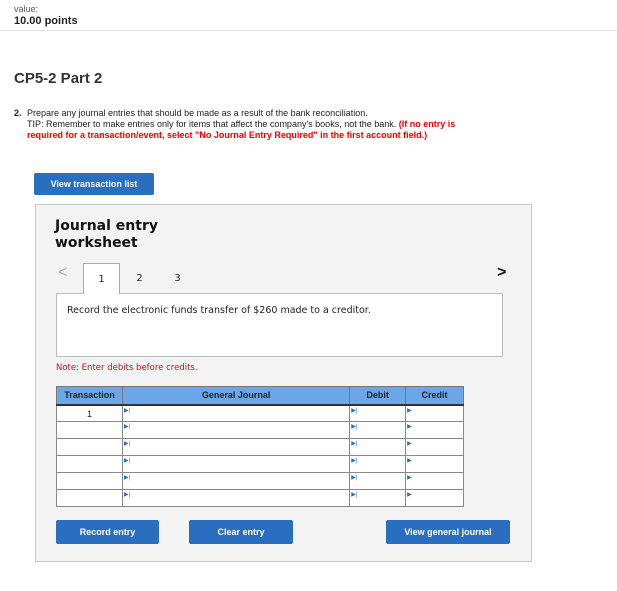 The width and height of the screenshot is (617, 591). What do you see at coordinates (26, 9) in the screenshot?
I see `value-label: value:` at bounding box center [26, 9].